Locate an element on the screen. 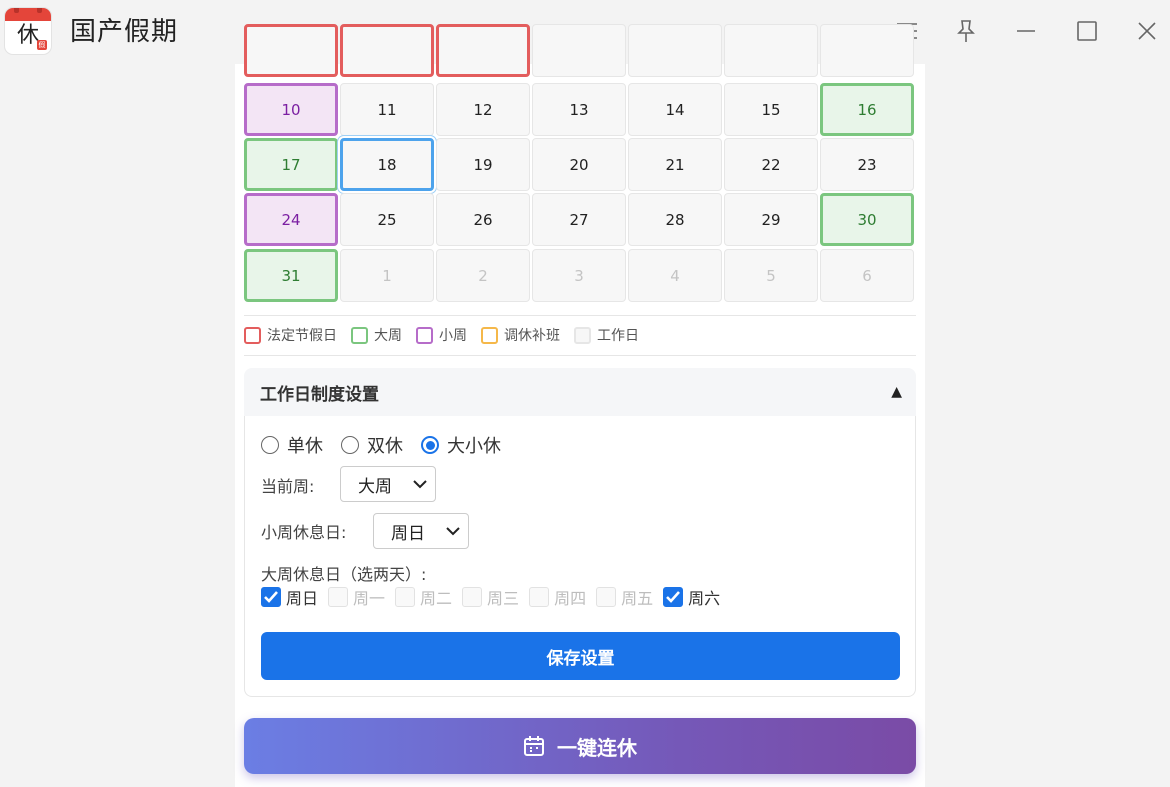 Image resolution: width=1170 pixels, height=787 pixels. calendar-day-cell: 4 is located at coordinates (675, 275).